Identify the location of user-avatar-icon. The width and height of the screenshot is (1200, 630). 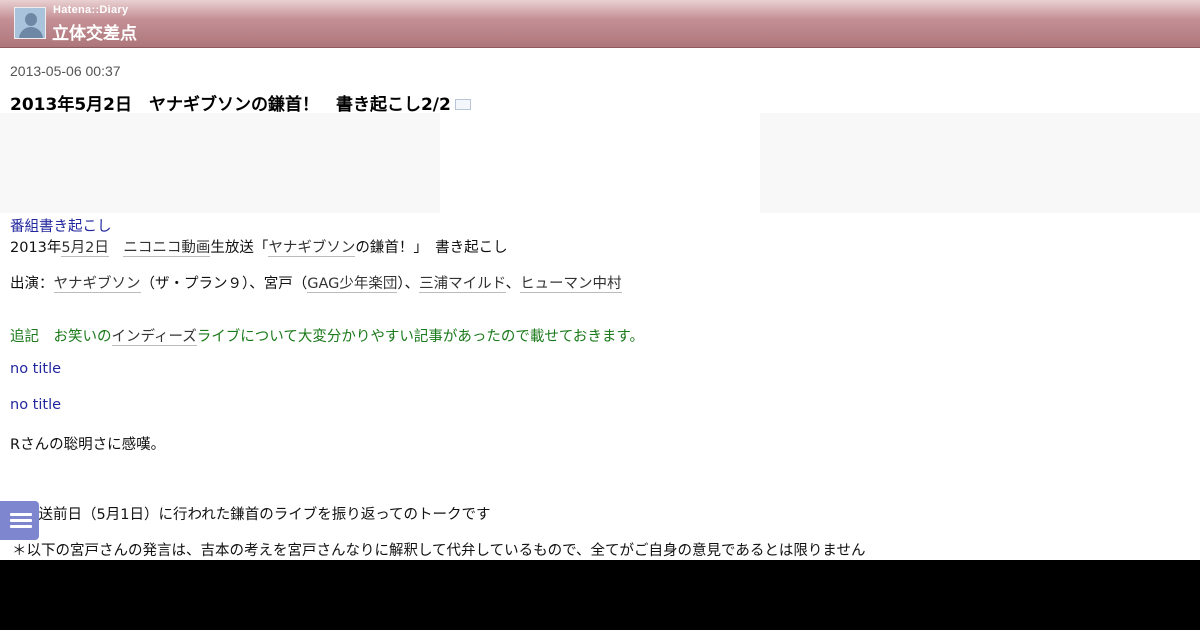
(30, 23).